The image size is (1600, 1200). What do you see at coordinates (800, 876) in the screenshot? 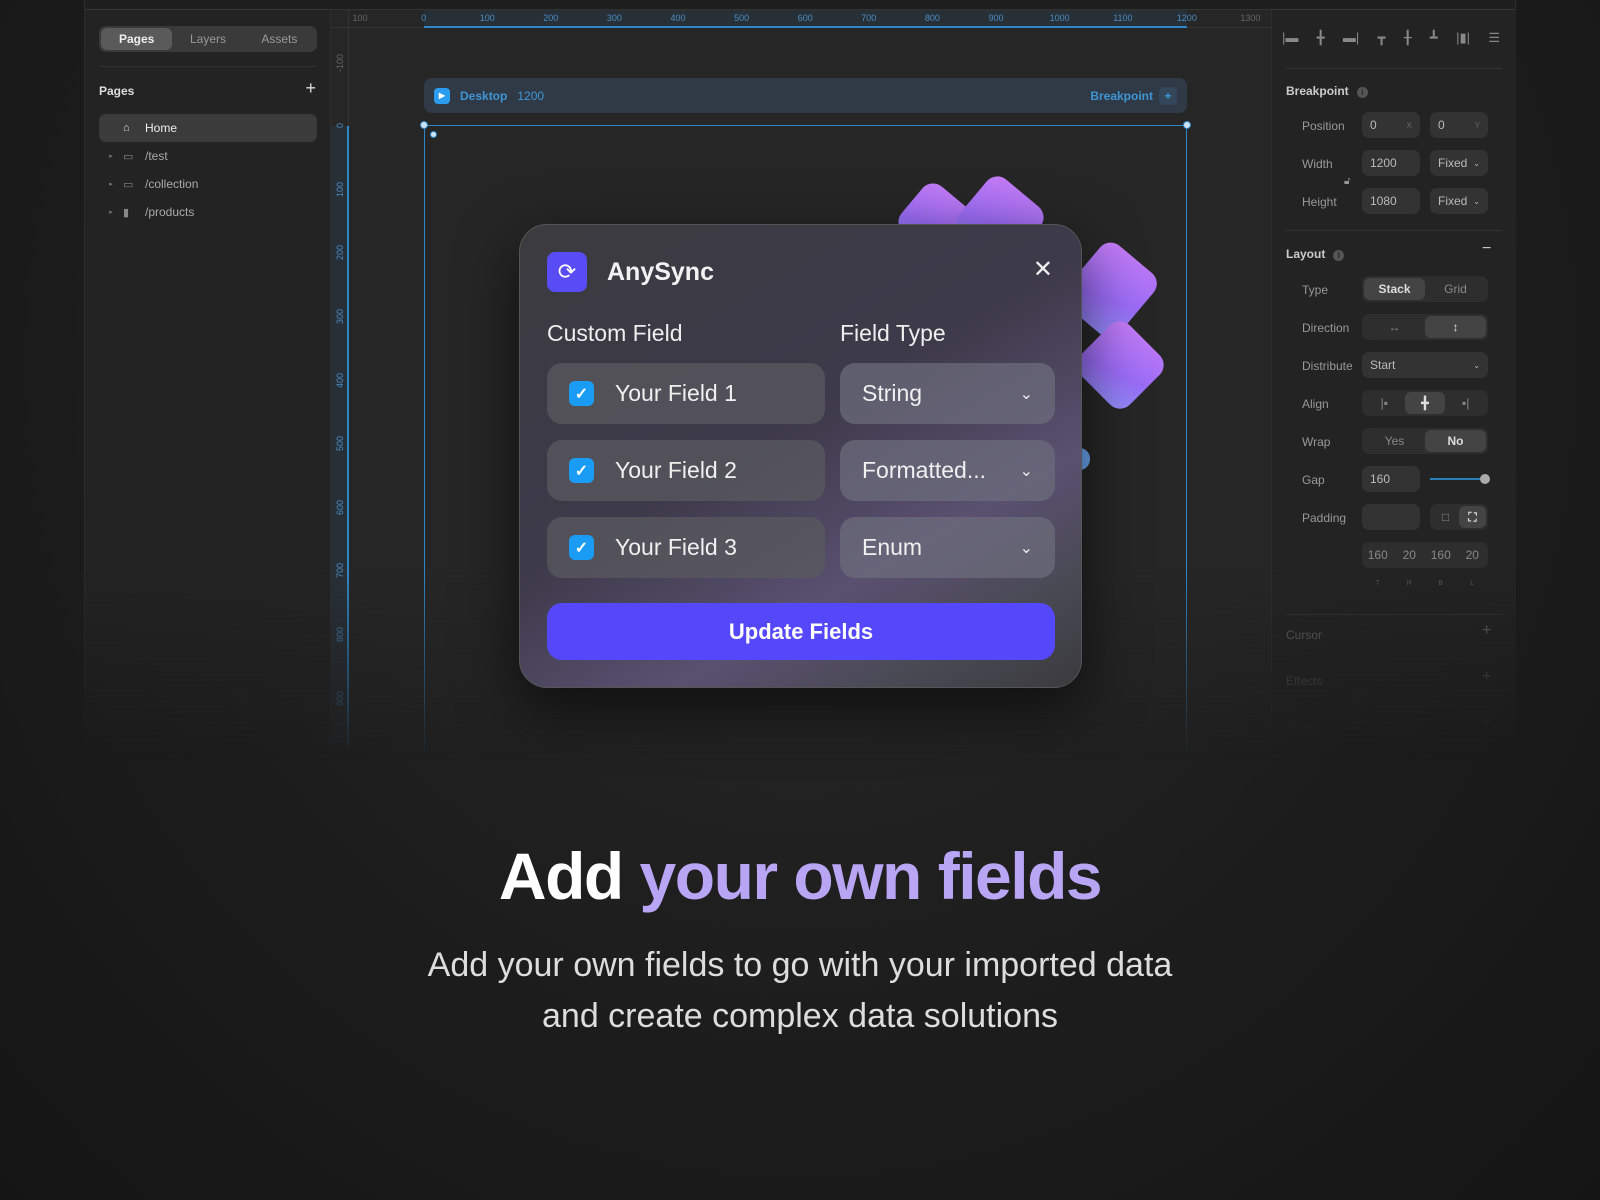
I see `hero-headline: Add your own fields` at bounding box center [800, 876].